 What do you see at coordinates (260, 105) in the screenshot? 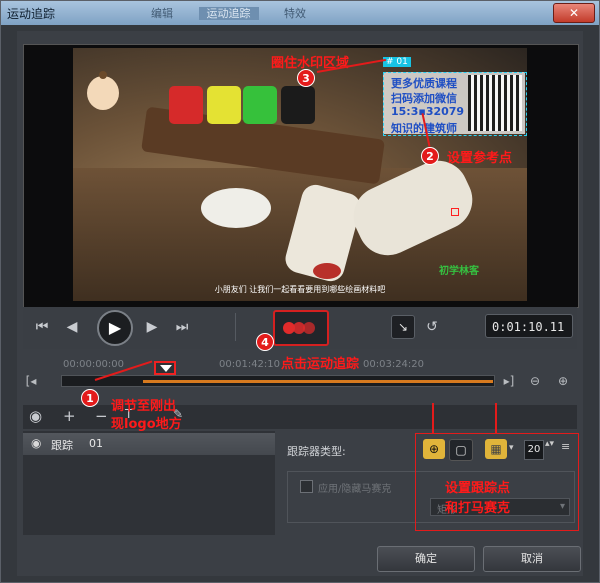
I see `green-paint-jar` at bounding box center [260, 105].